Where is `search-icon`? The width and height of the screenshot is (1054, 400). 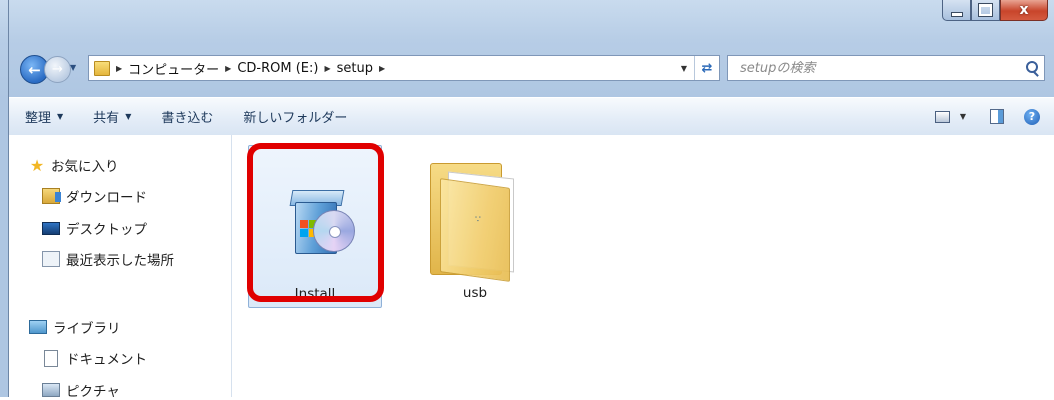
search-icon is located at coordinates (1032, 67).